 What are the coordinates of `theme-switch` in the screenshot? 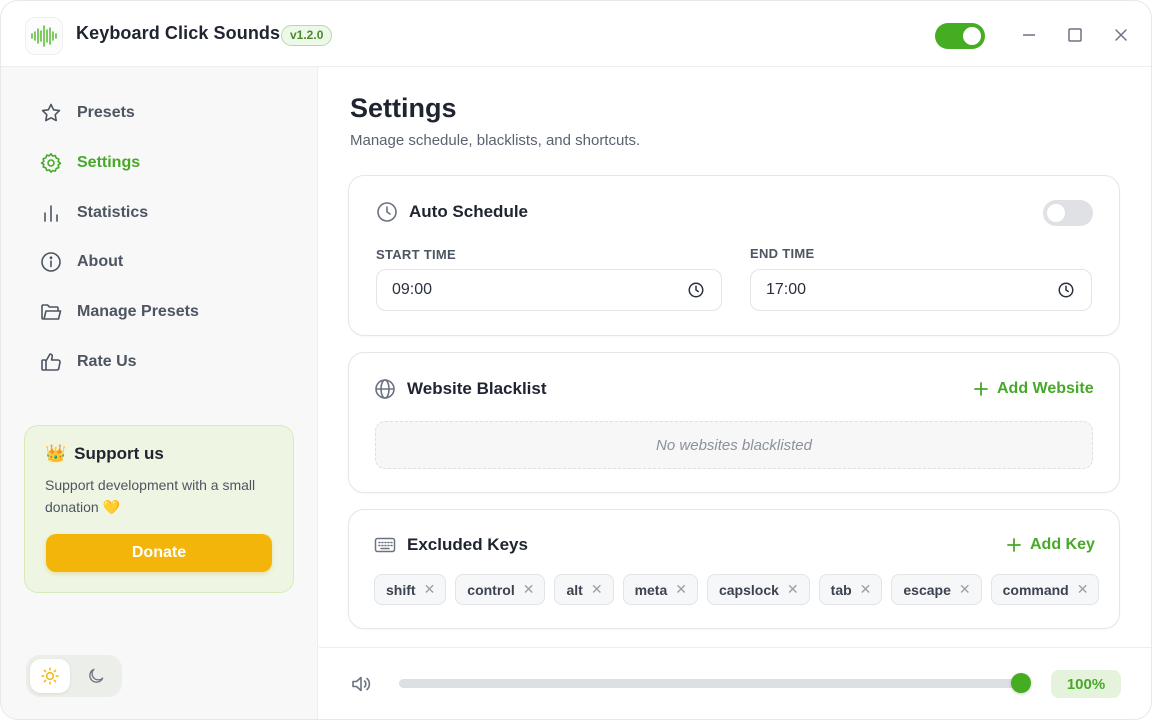 It's located at (74, 676).